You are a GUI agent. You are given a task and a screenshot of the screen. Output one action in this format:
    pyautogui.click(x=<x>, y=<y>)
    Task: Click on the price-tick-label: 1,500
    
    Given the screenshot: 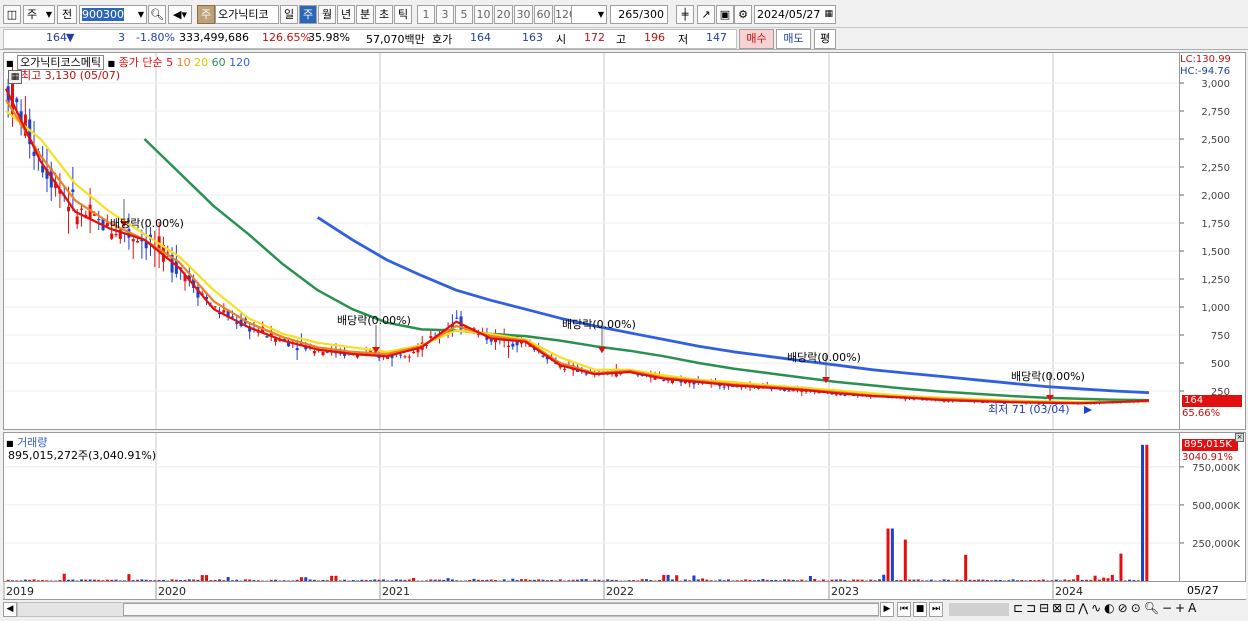 What is the action you would take?
    pyautogui.click(x=1215, y=252)
    